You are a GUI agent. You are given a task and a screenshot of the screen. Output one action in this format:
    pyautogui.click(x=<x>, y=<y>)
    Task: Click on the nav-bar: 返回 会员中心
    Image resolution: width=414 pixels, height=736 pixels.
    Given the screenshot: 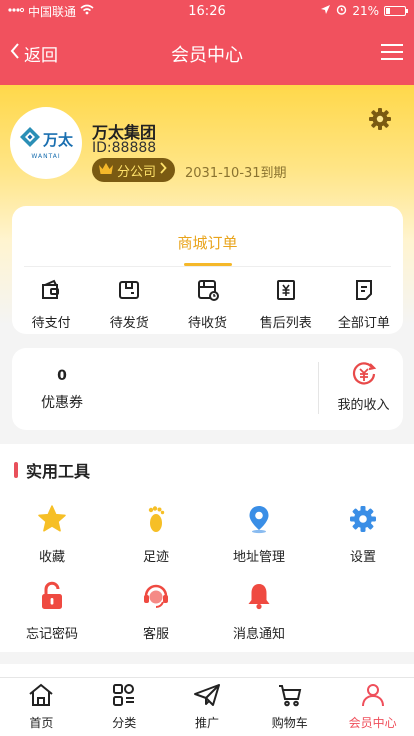 What is the action you would take?
    pyautogui.click(x=207, y=53)
    